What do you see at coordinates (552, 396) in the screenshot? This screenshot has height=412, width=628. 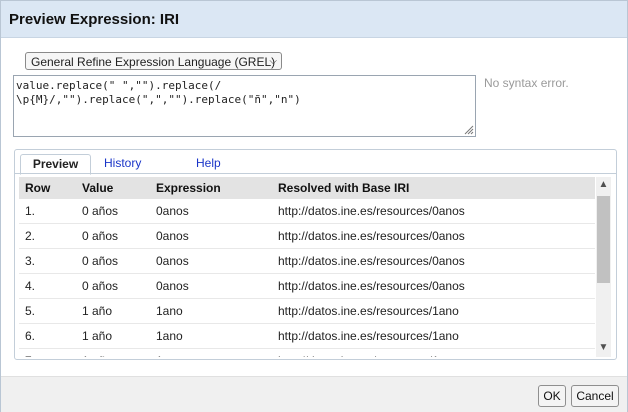 I see `ok-button: OK` at bounding box center [552, 396].